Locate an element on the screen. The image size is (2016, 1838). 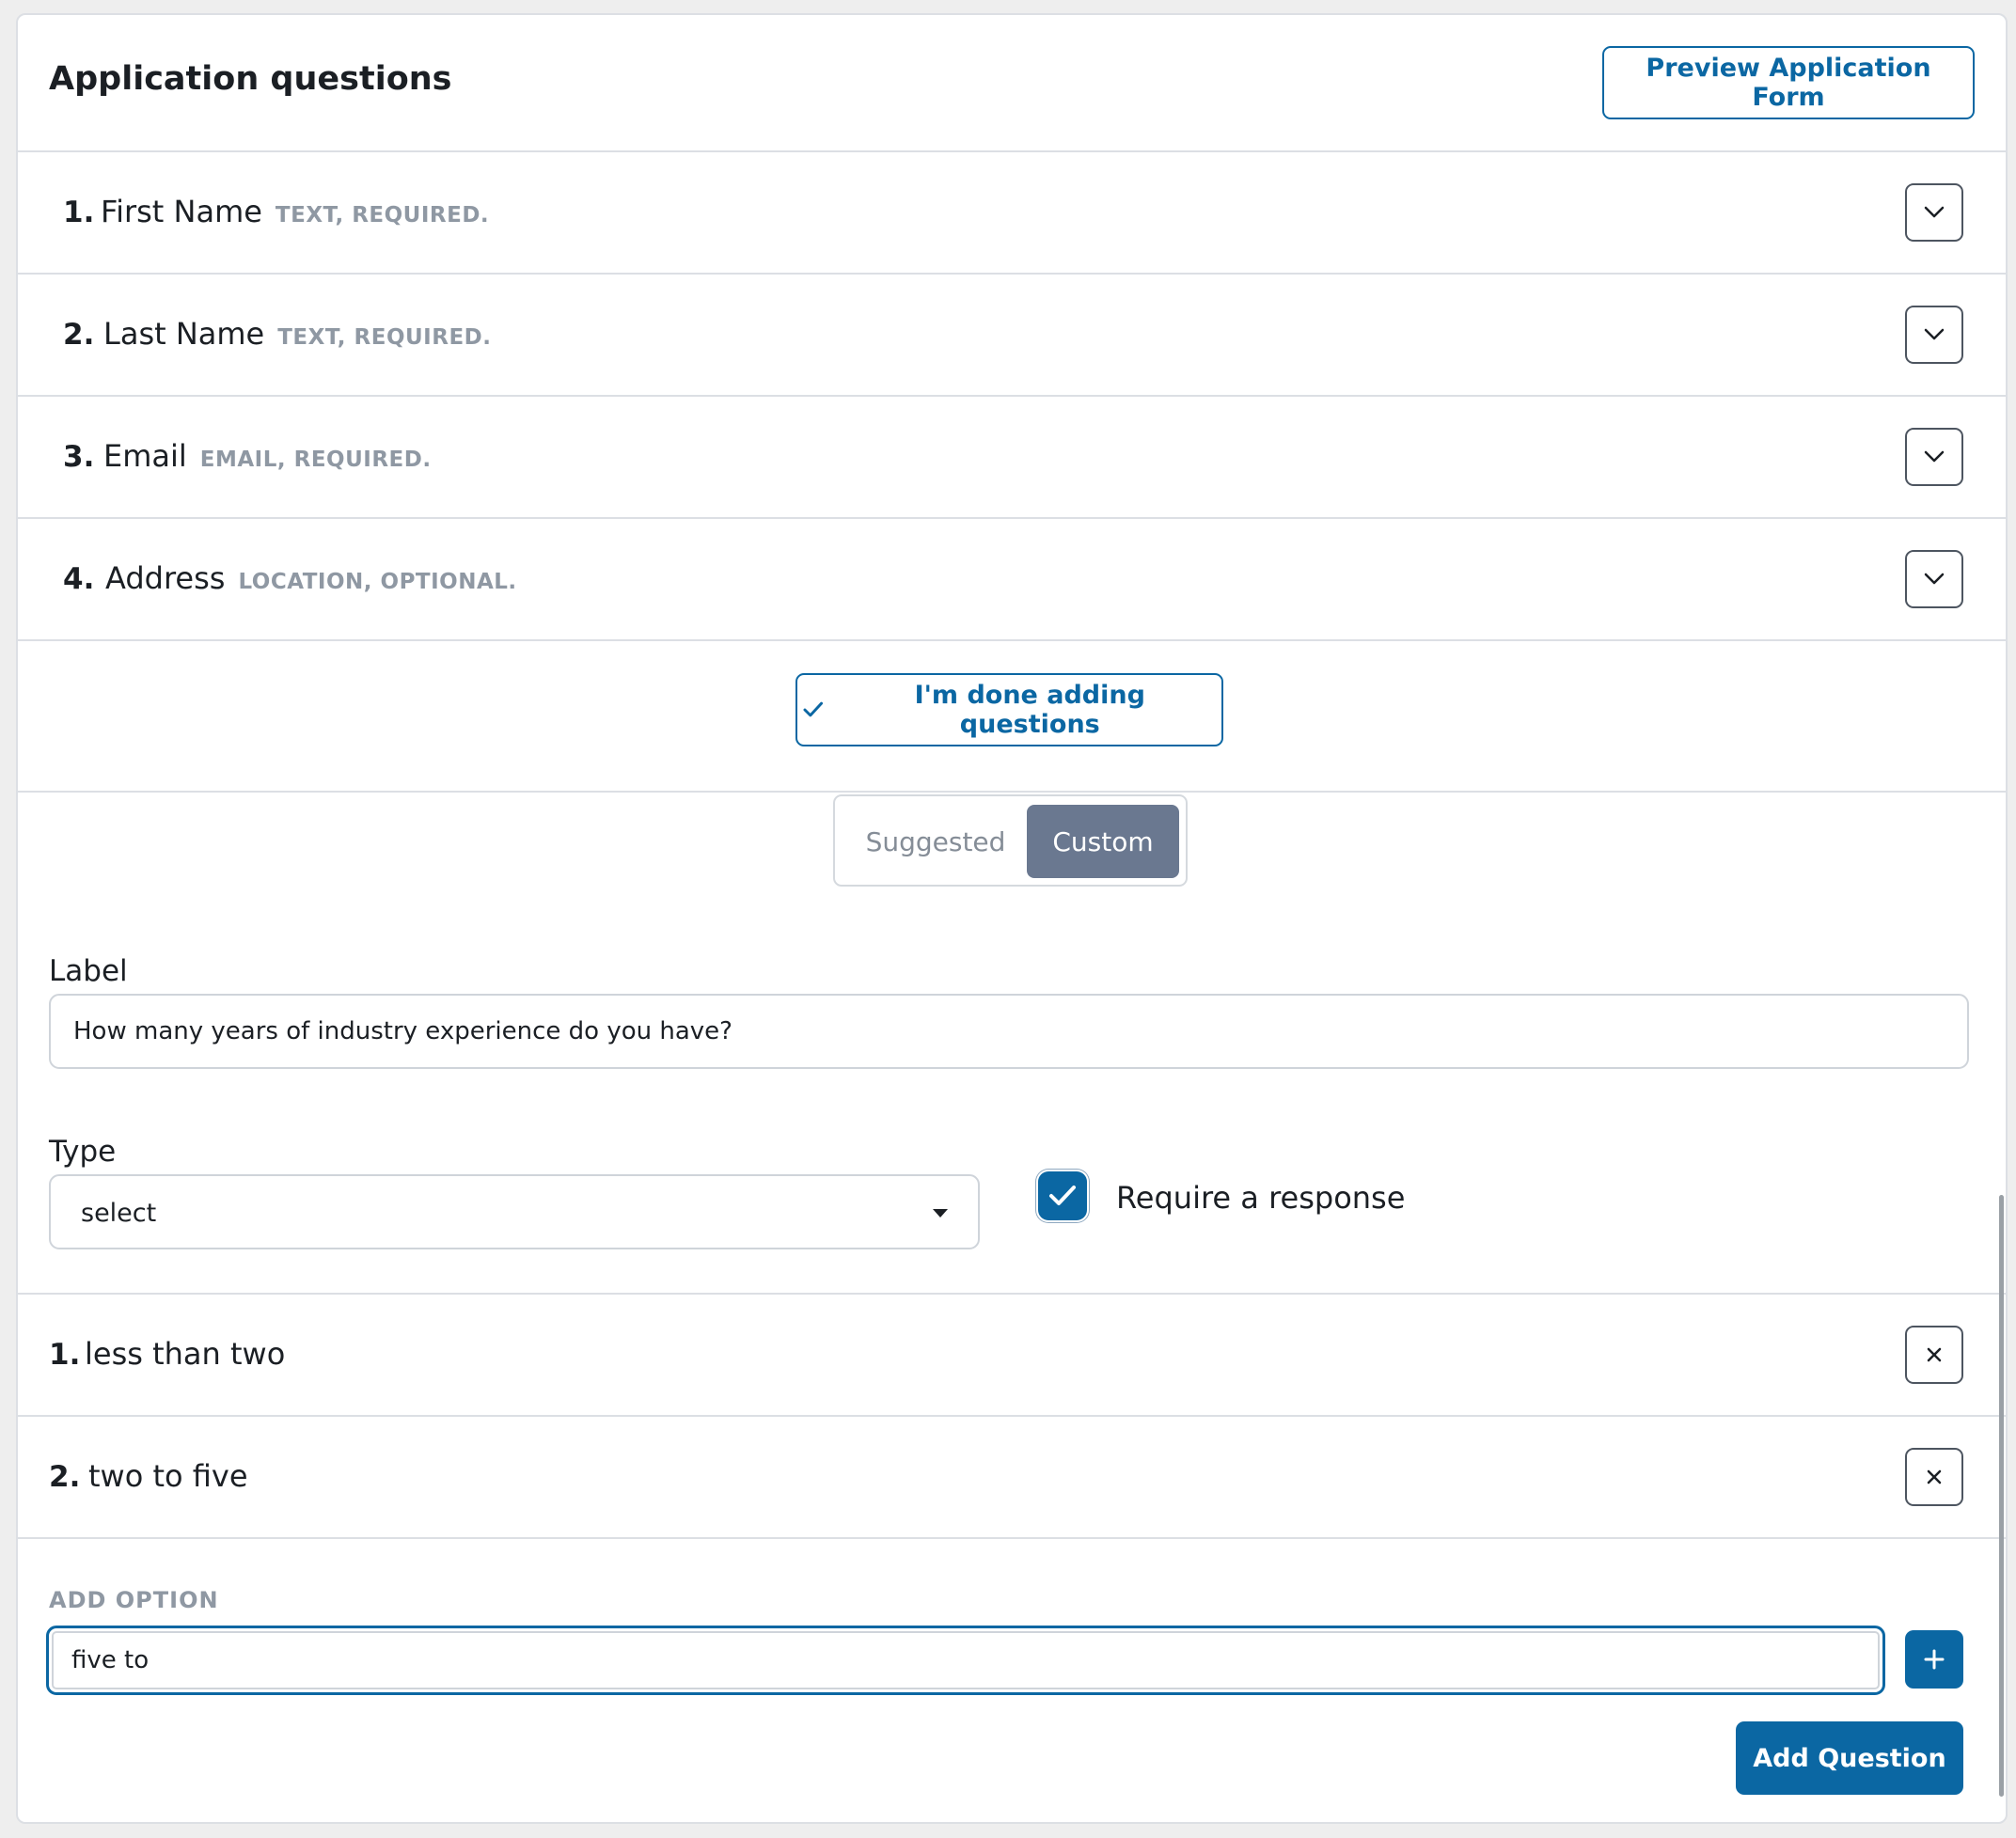
require-response-checkbox is located at coordinates (1062, 1195).